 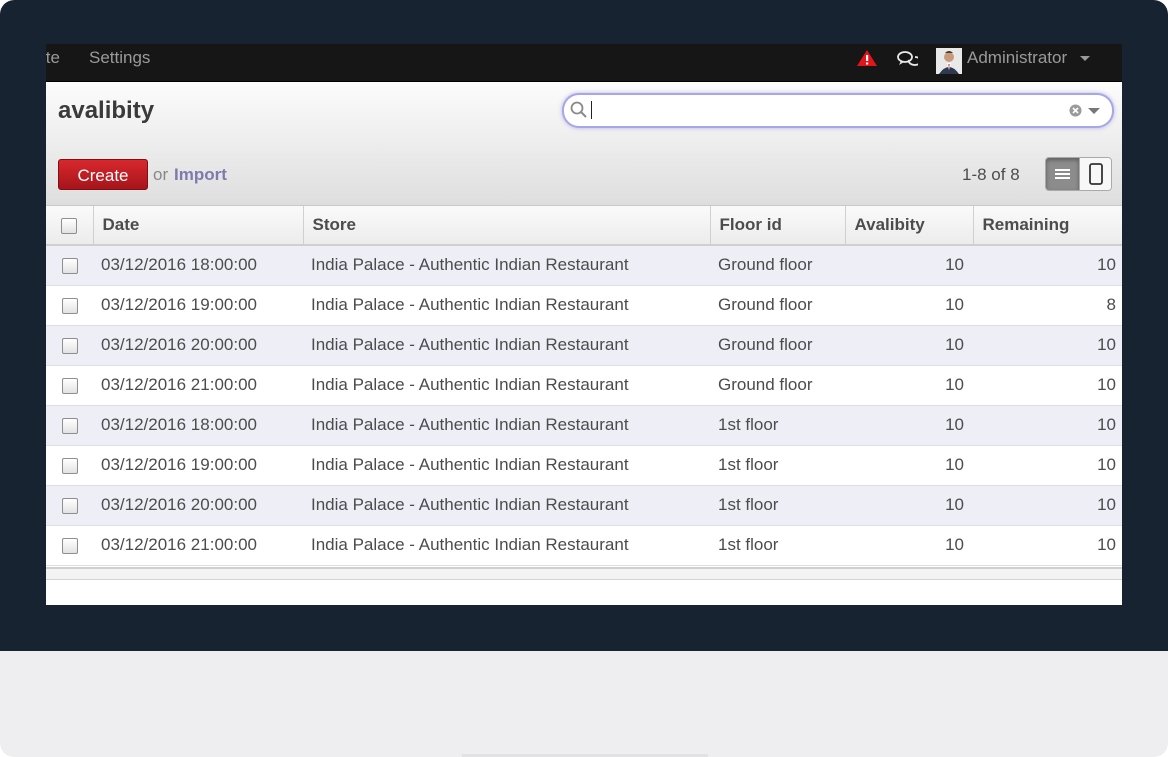 I want to click on view-switcher, so click(x=1078, y=174).